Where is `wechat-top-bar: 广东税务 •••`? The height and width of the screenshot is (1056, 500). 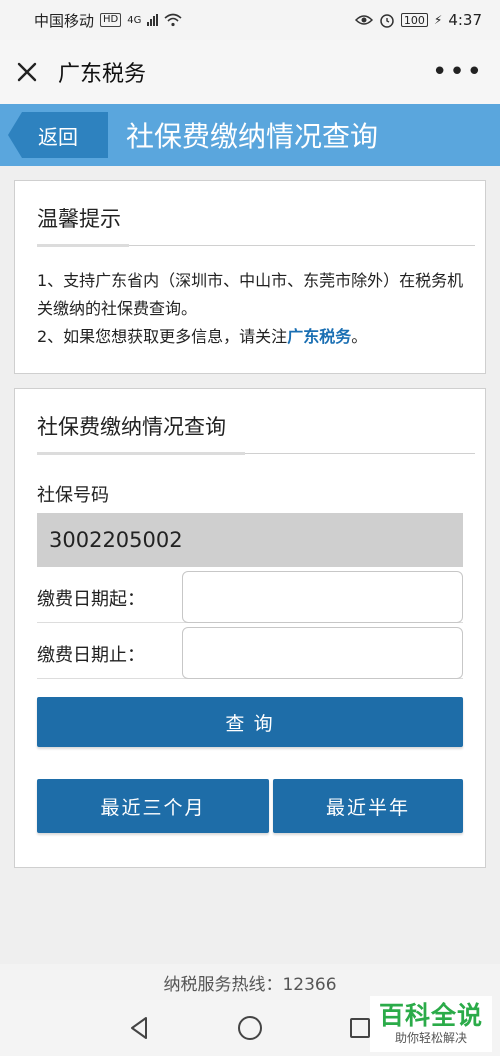
wechat-top-bar: 广东税务 ••• is located at coordinates (250, 72).